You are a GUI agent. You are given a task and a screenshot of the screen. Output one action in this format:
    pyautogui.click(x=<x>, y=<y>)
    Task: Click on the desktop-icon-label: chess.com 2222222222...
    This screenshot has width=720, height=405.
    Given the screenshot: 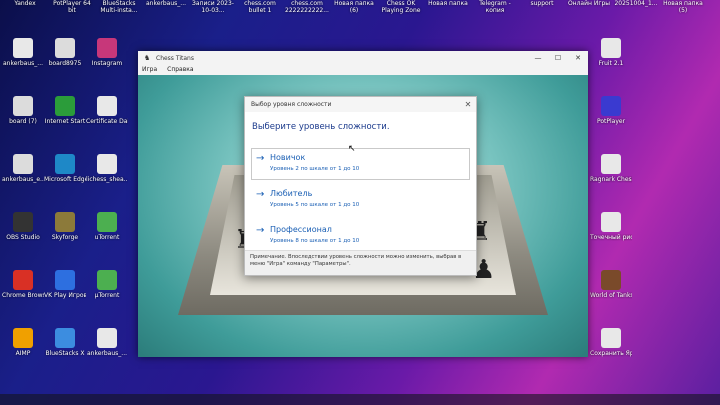 What is the action you would take?
    pyautogui.click(x=307, y=7)
    